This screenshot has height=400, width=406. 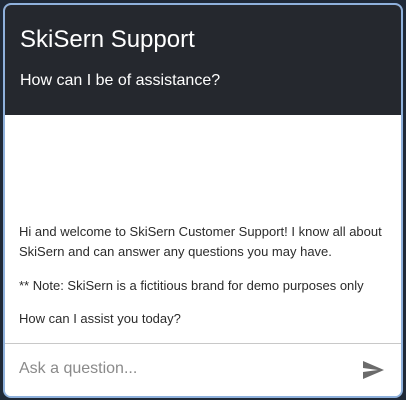 I want to click on question-input-bar, so click(x=203, y=369).